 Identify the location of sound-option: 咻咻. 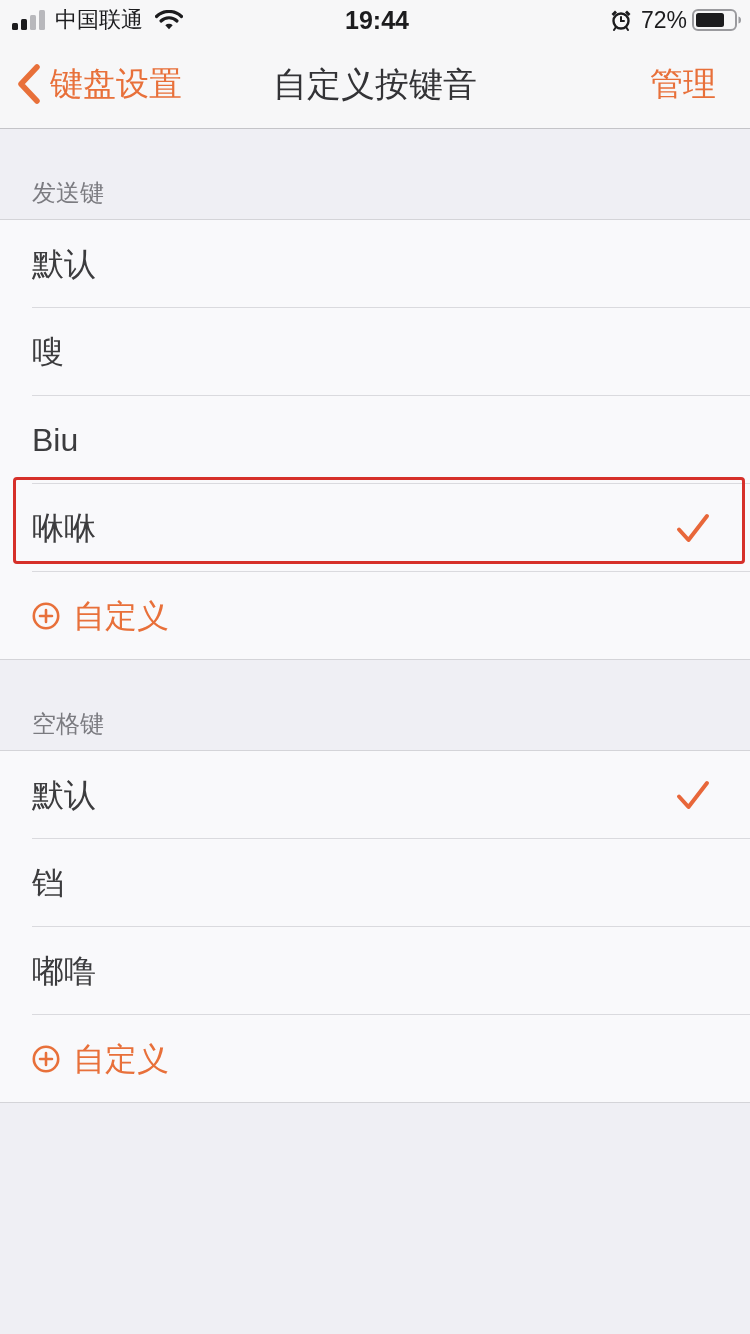
(375, 528).